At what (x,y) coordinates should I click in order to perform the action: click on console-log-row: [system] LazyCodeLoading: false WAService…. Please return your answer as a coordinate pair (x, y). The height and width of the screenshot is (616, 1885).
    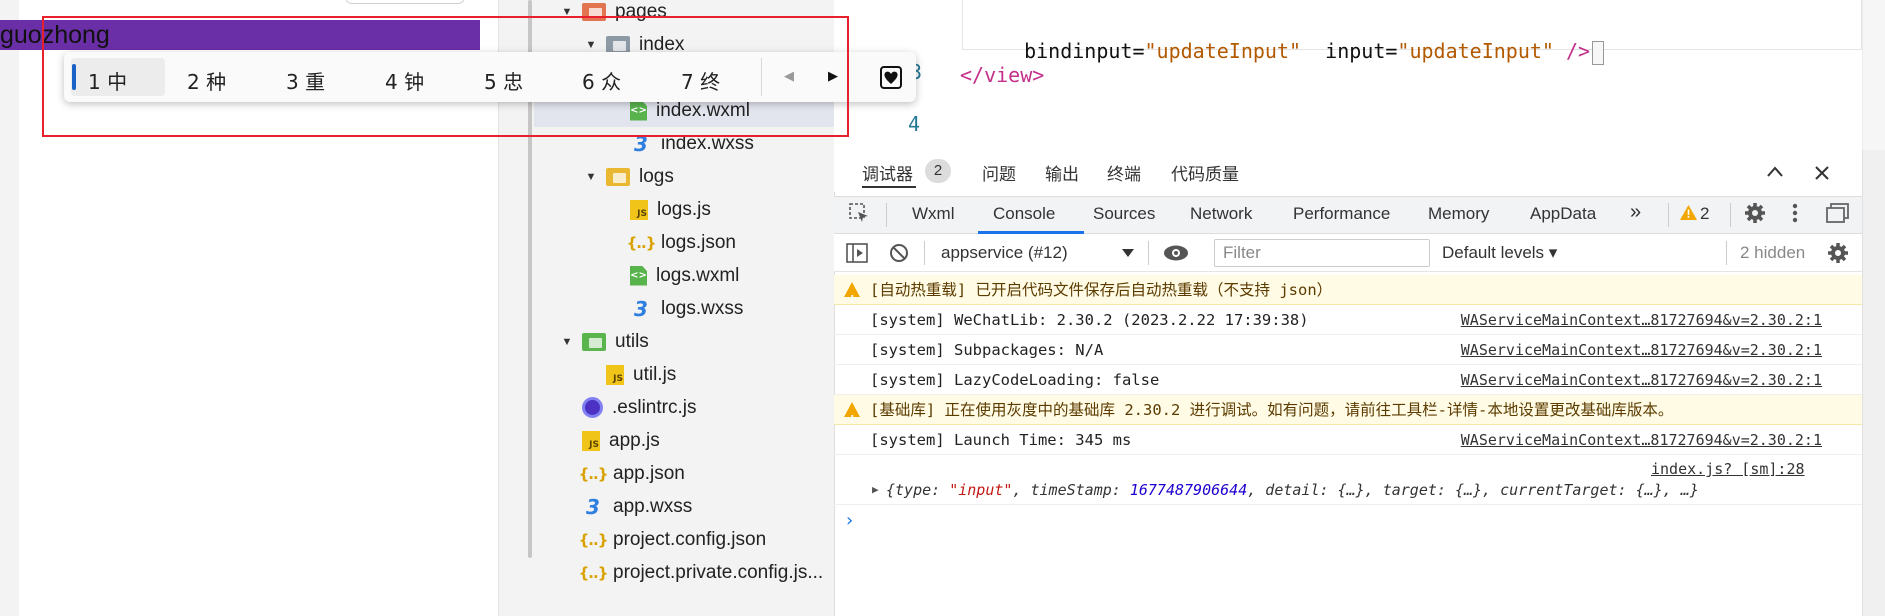
    Looking at the image, I should click on (1348, 380).